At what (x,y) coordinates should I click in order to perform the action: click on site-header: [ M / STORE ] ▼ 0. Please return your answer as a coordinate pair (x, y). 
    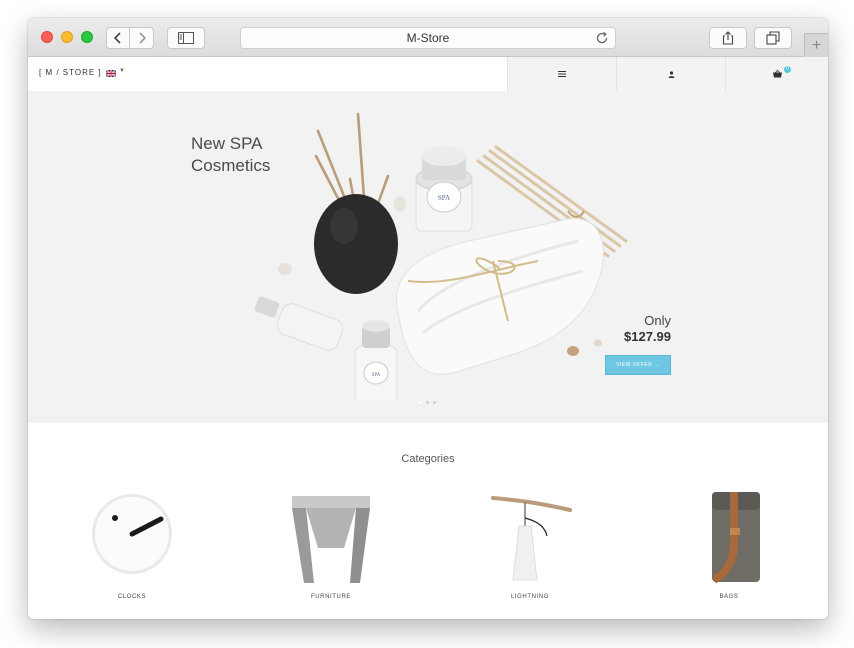
    Looking at the image, I should click on (428, 74).